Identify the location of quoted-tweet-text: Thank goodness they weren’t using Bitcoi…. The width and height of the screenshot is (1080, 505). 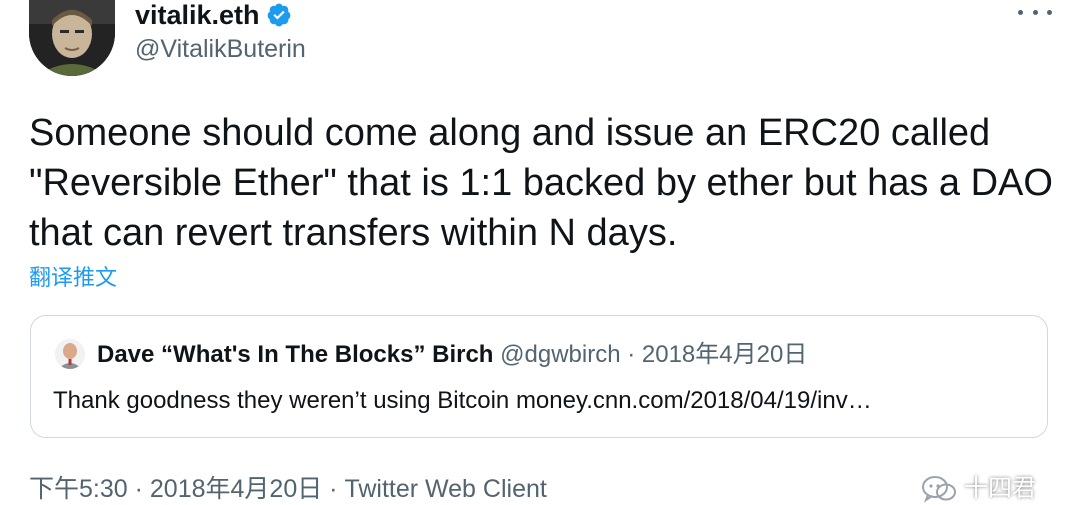
(462, 400).